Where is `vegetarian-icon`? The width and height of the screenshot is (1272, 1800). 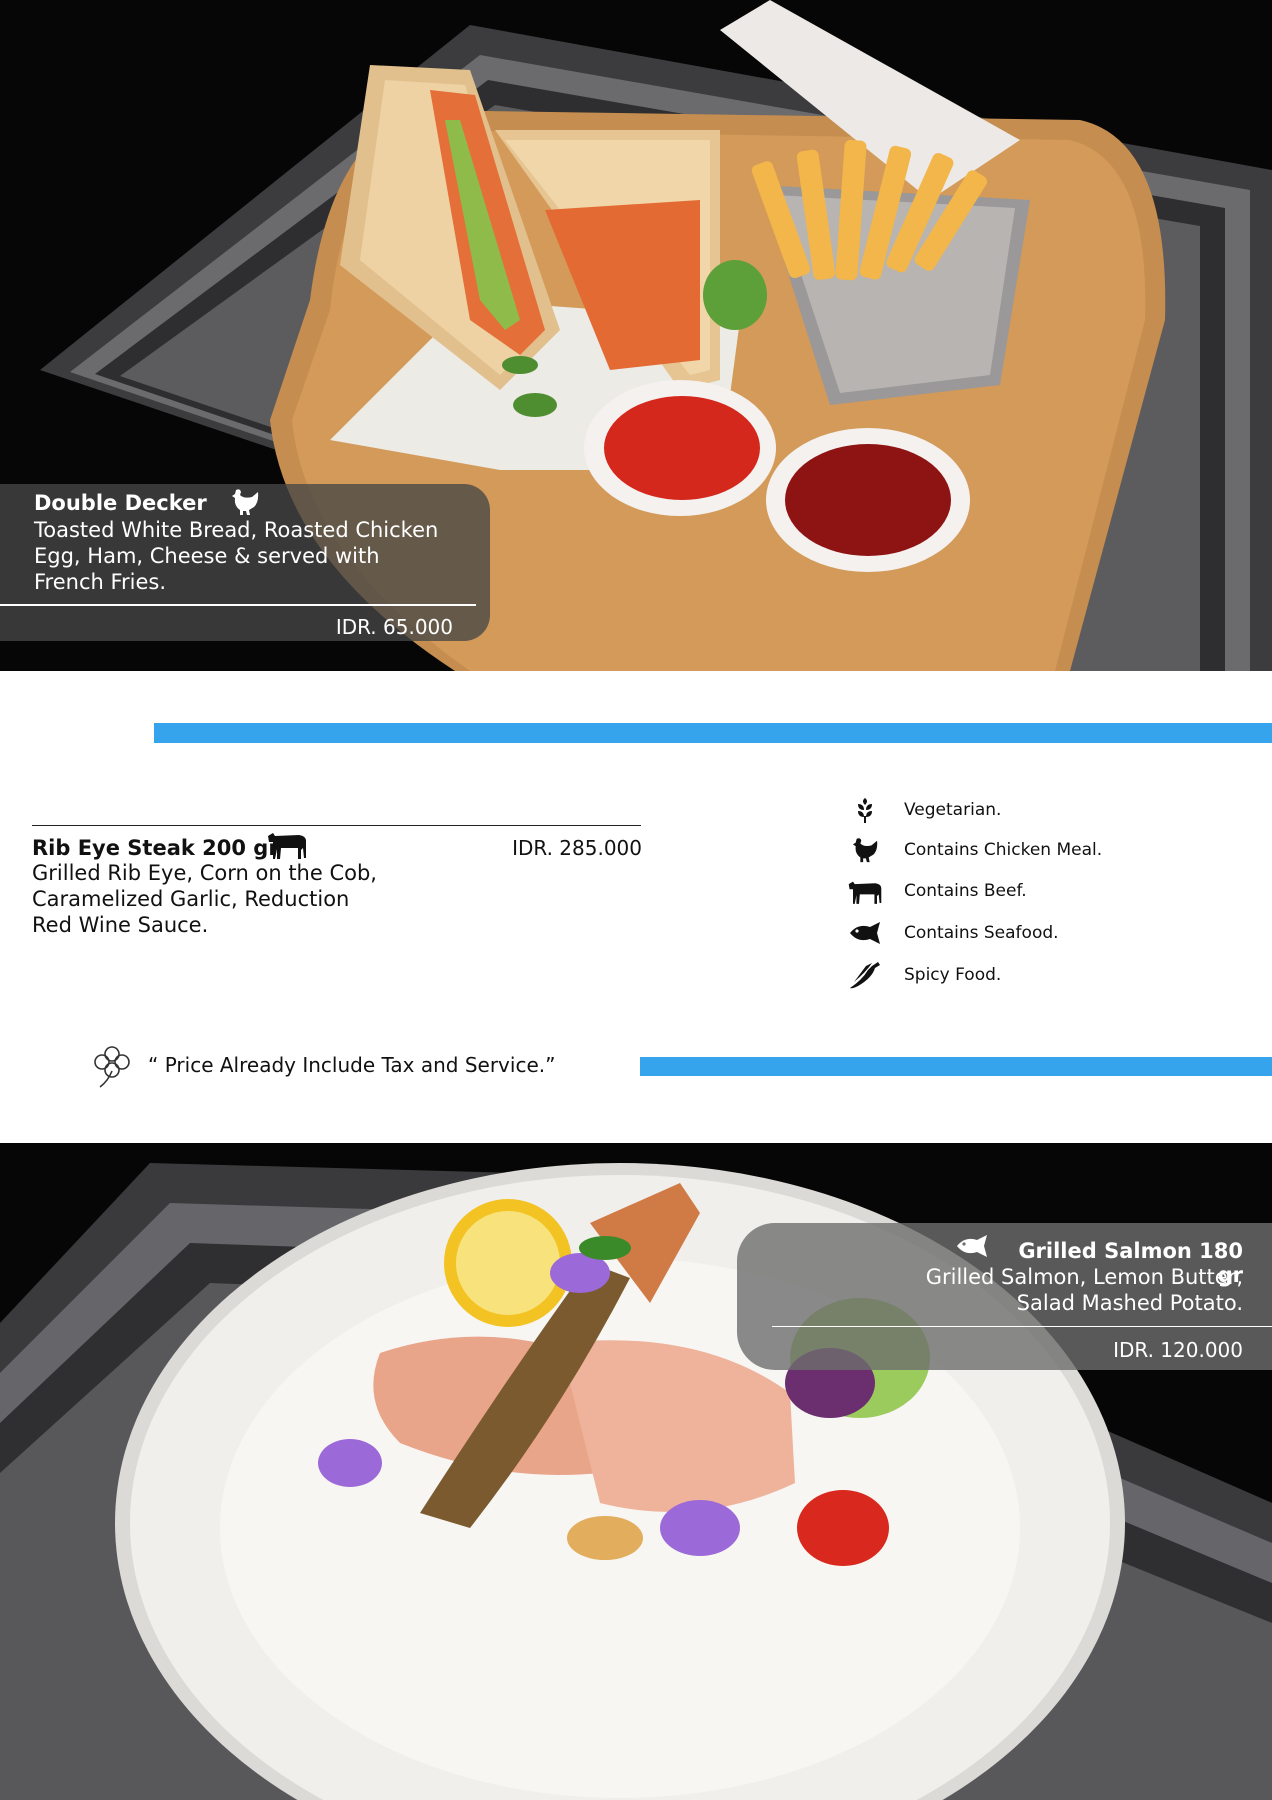 vegetarian-icon is located at coordinates (865, 810).